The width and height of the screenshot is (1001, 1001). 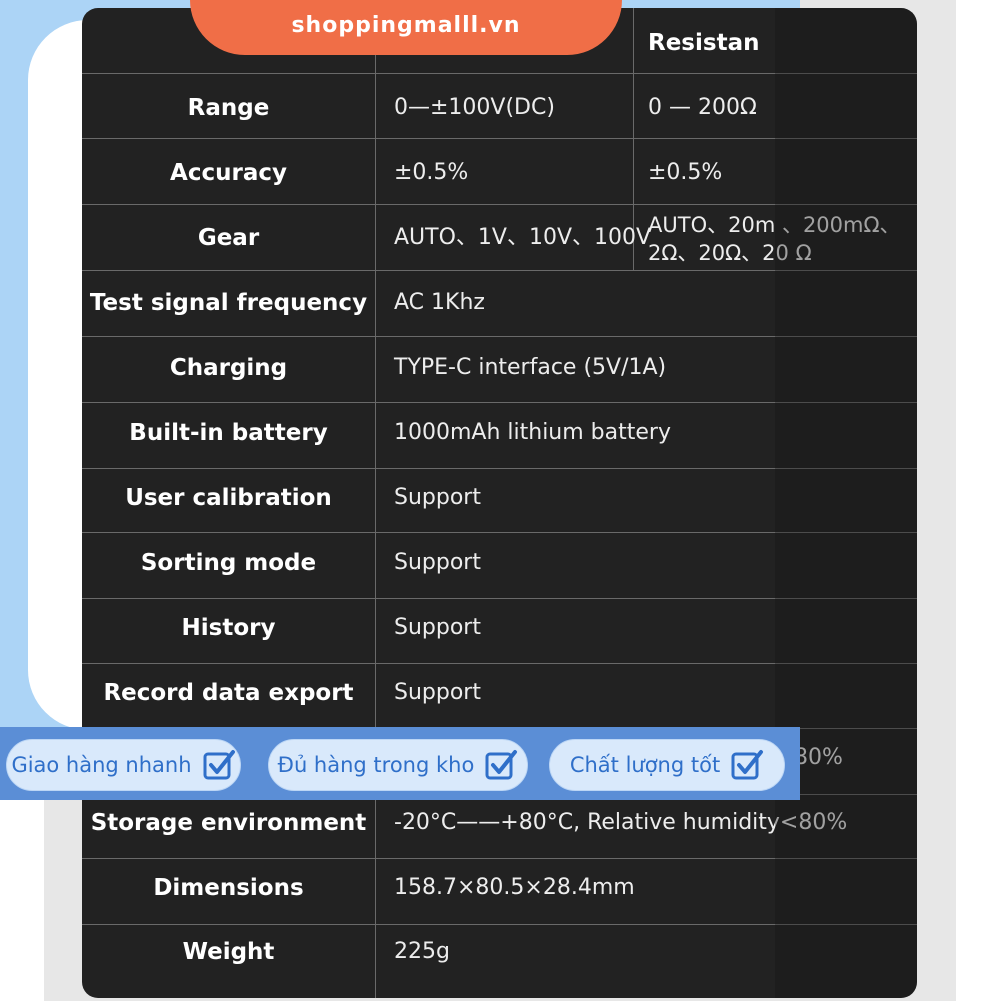 What do you see at coordinates (530, 367) in the screenshot?
I see `value-charging: TYPE-C interface (5V/1A)` at bounding box center [530, 367].